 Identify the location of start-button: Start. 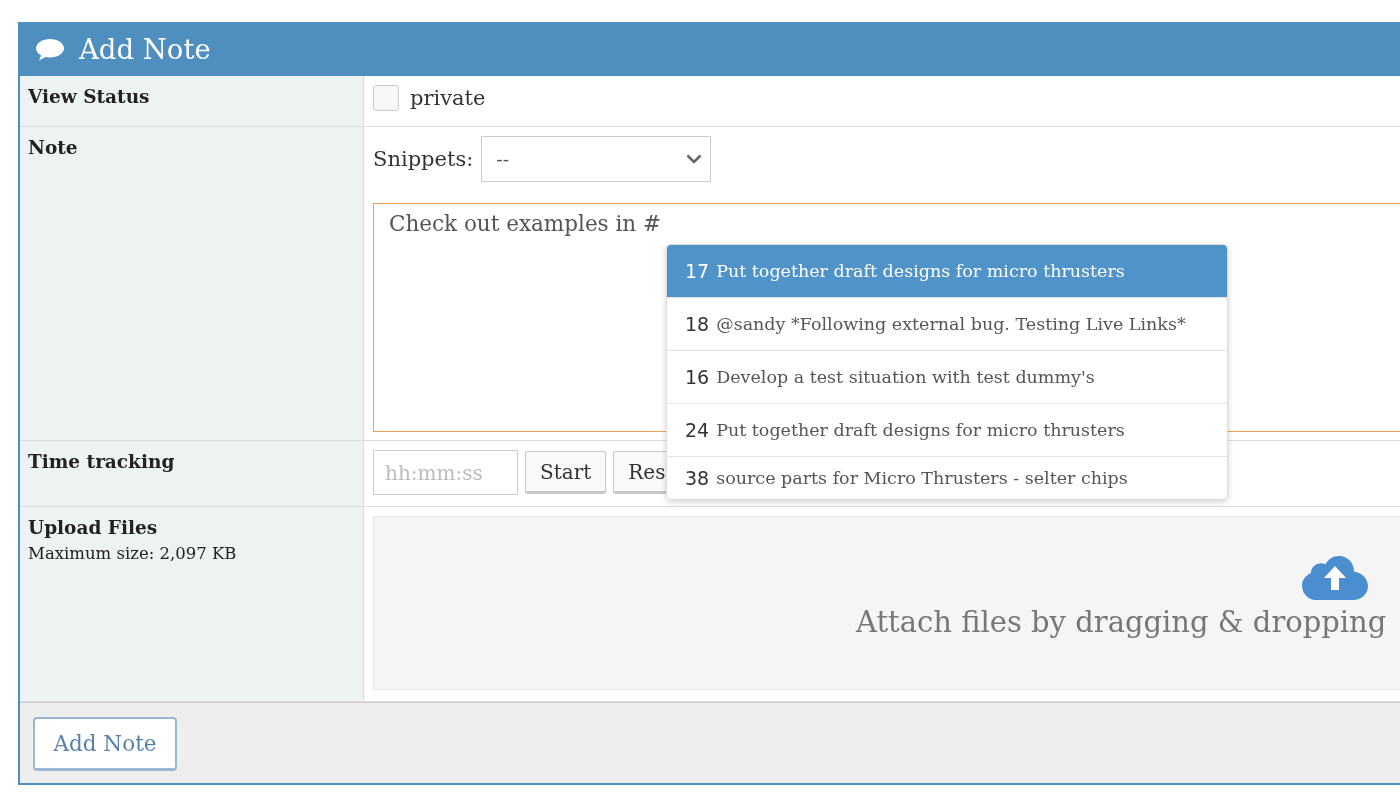
(566, 472).